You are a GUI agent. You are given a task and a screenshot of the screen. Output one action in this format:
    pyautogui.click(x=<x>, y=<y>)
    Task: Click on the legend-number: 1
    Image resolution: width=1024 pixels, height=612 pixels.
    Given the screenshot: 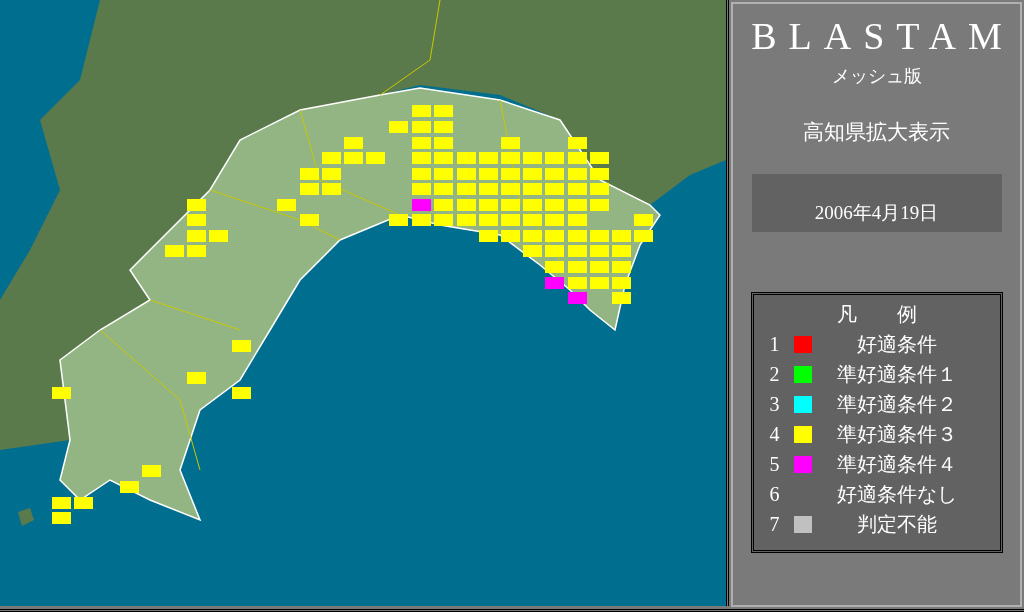 What is the action you would take?
    pyautogui.click(x=775, y=345)
    